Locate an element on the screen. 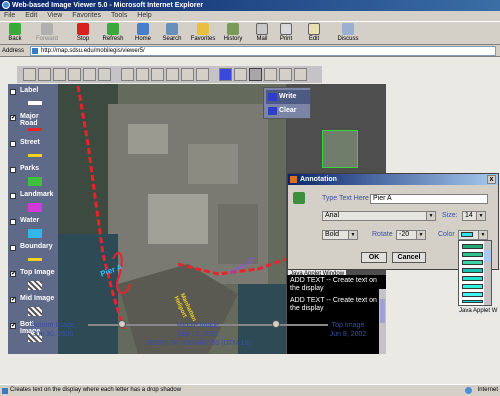 This screenshot has height=396, width=500. close-button: x is located at coordinates (491, 179).